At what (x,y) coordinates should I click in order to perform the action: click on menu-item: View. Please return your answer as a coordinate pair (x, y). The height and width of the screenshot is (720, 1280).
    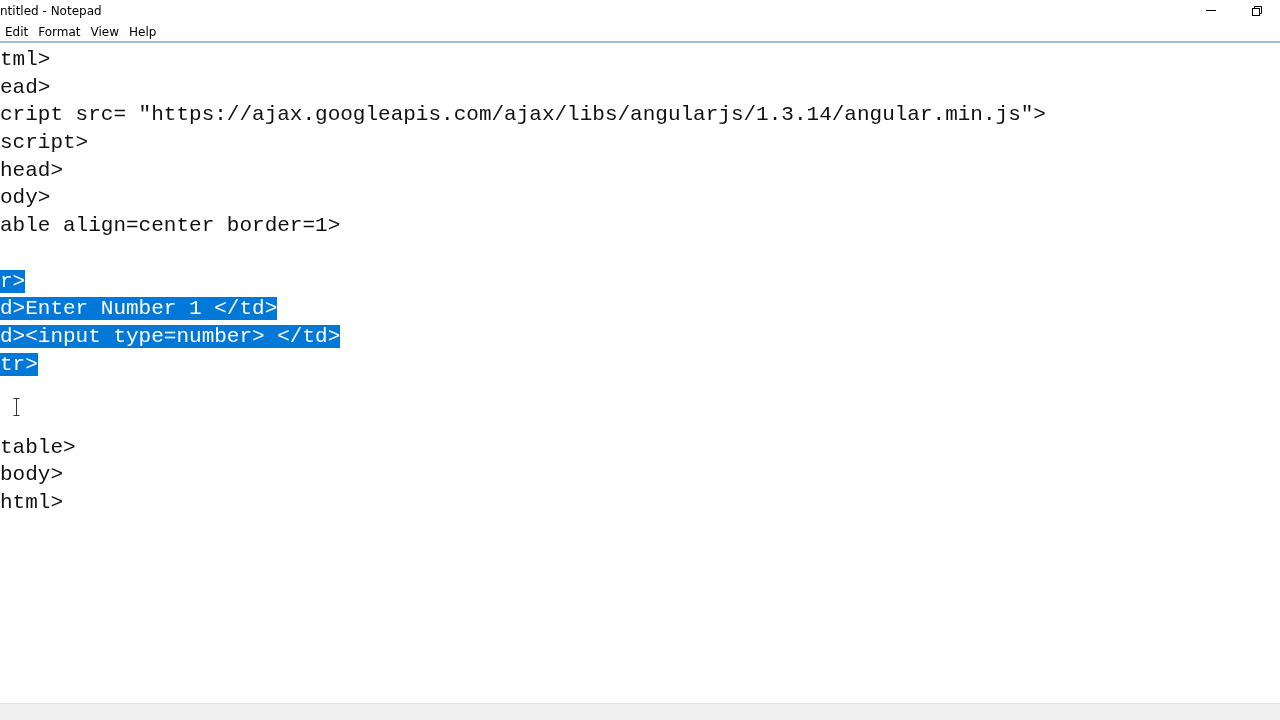
    Looking at the image, I should click on (105, 31).